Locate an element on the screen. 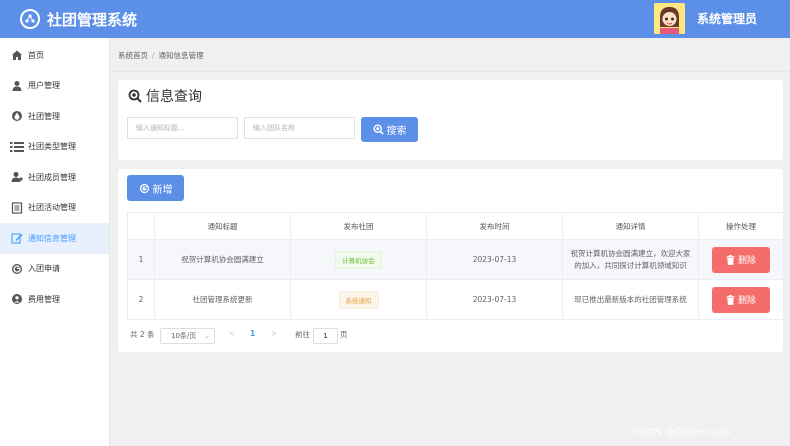 Image resolution: width=790 pixels, height=446 pixels. add-button: 新增 is located at coordinates (155, 188).